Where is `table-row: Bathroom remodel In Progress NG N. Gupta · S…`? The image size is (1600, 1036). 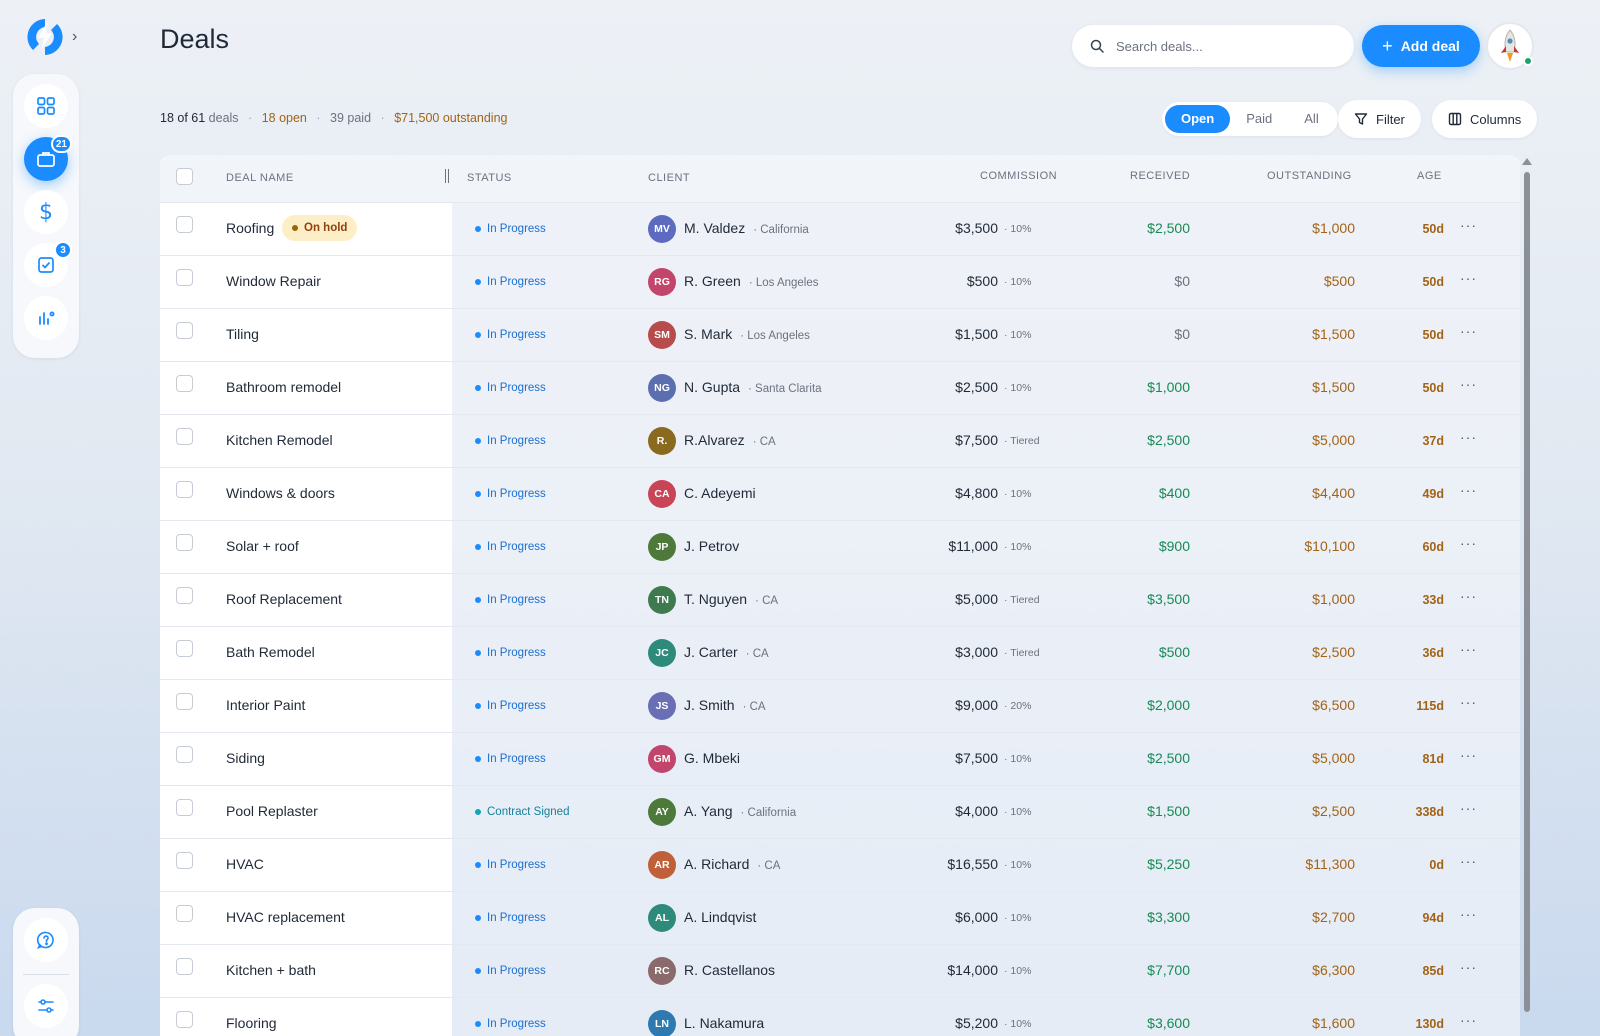
table-row: Bathroom remodel In Progress NG N. Gupta · S… is located at coordinates (840, 388).